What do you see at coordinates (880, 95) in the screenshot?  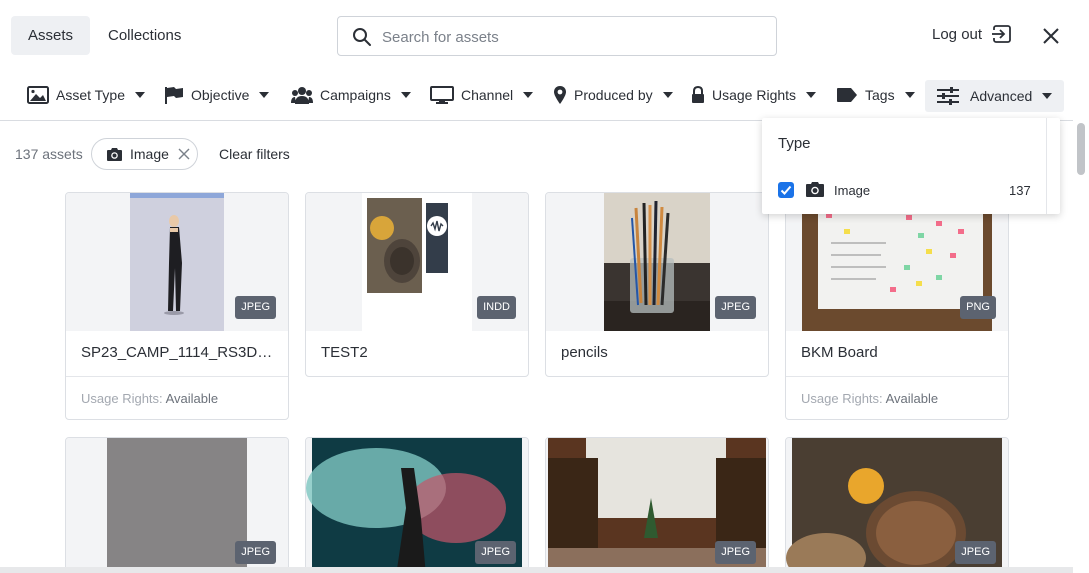 I see `filter-label: Tags` at bounding box center [880, 95].